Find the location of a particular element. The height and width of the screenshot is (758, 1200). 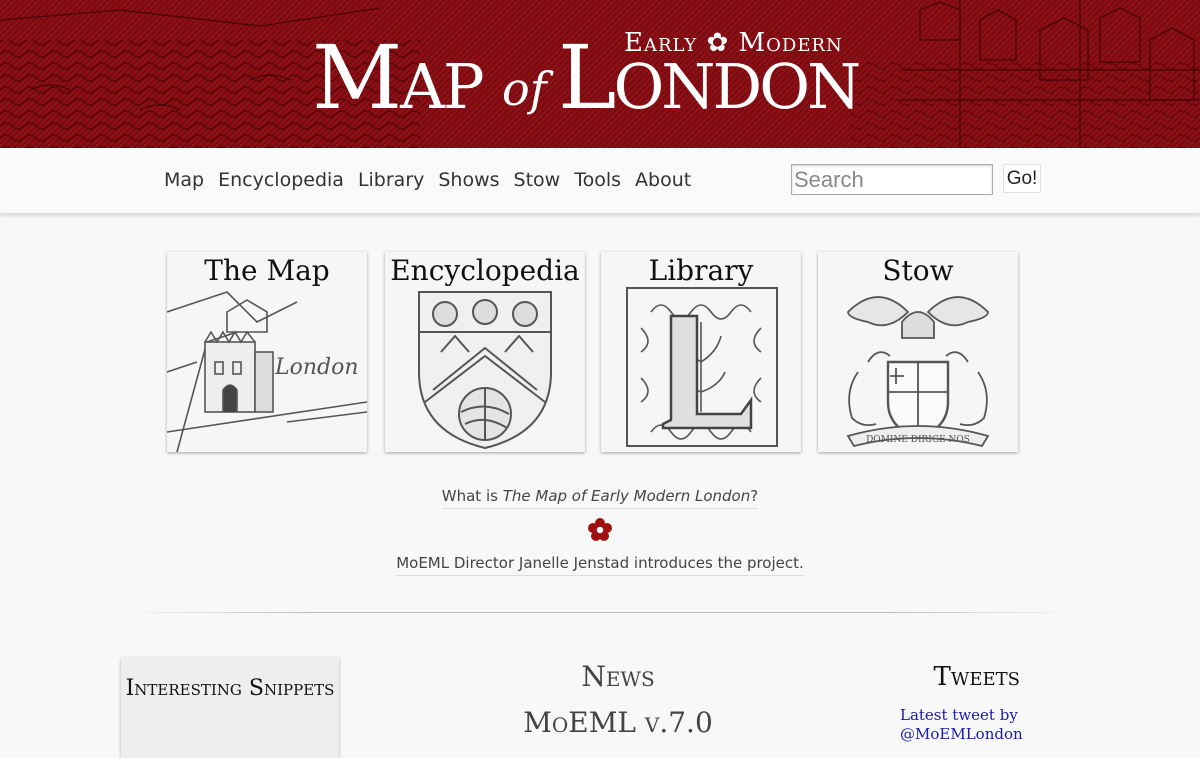

news-heading: News is located at coordinates (618, 676).